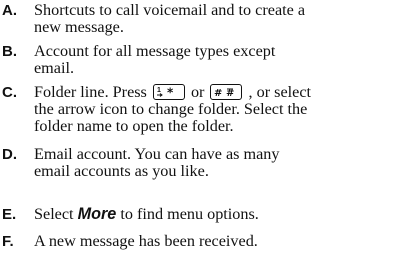 The height and width of the screenshot is (273, 396). I want to click on text-fragment: Select, so click(56, 214).